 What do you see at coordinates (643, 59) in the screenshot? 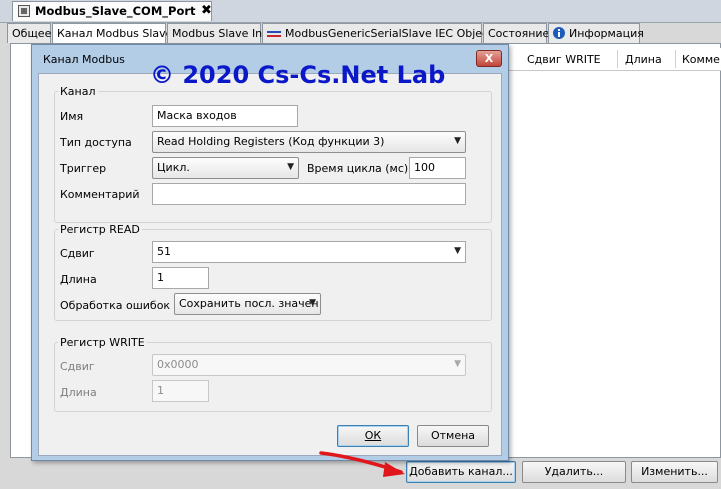
I see `column-length: Длина` at bounding box center [643, 59].